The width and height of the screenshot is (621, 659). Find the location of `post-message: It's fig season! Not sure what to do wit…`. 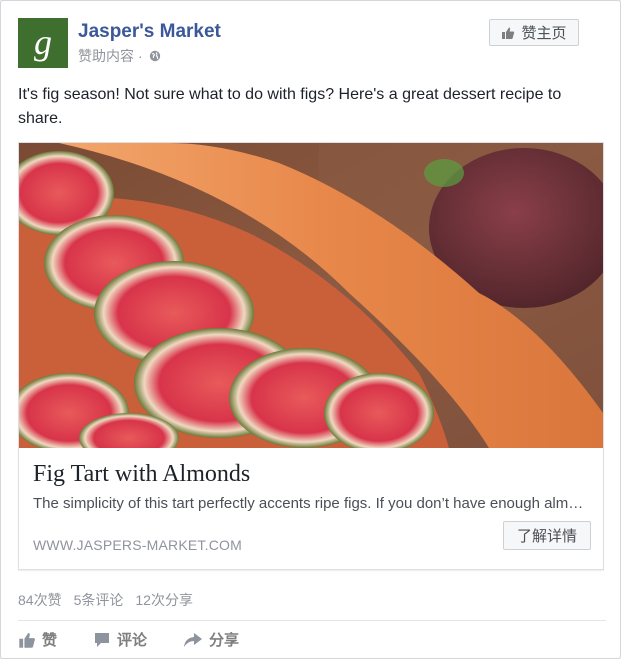

post-message: It's fig season! Not sure what to do wit… is located at coordinates (290, 106).